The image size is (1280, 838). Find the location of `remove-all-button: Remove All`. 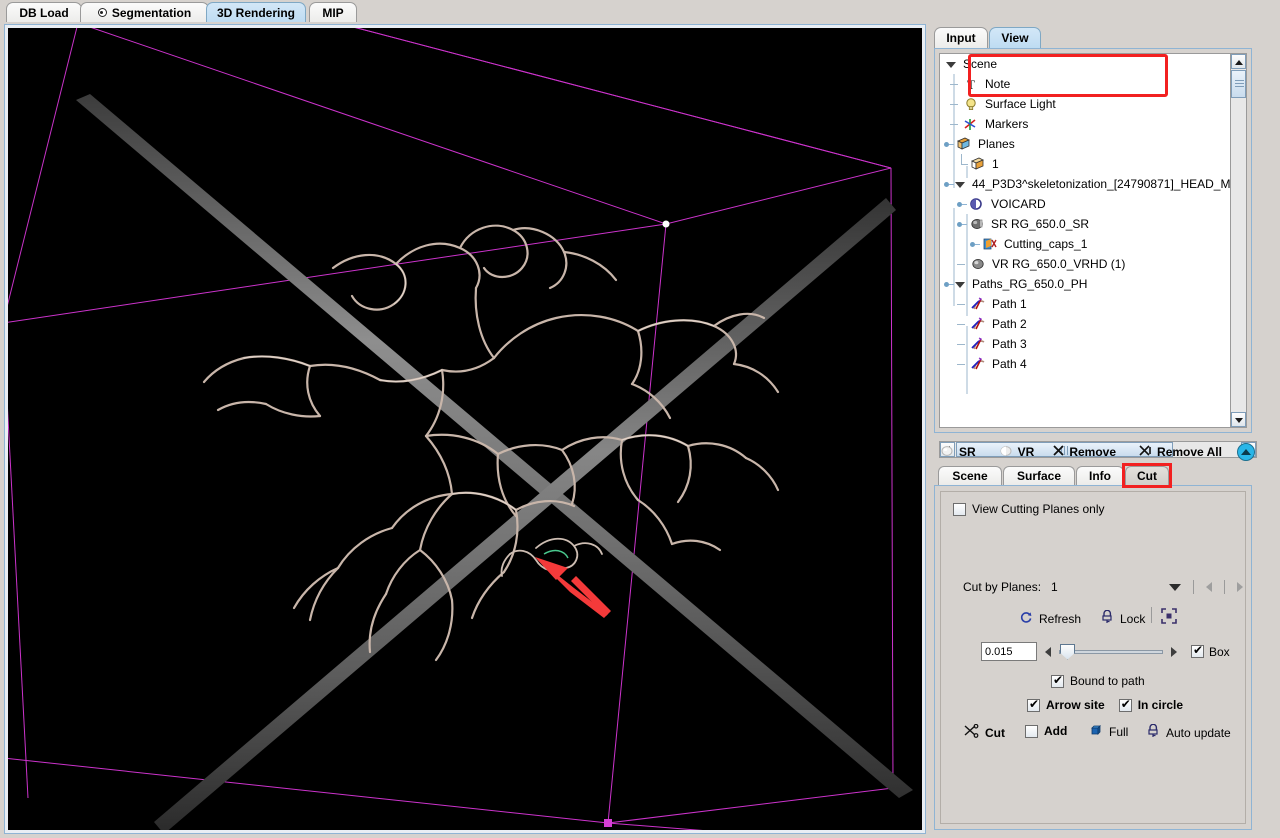

remove-all-button: Remove All is located at coordinates (1180, 452).